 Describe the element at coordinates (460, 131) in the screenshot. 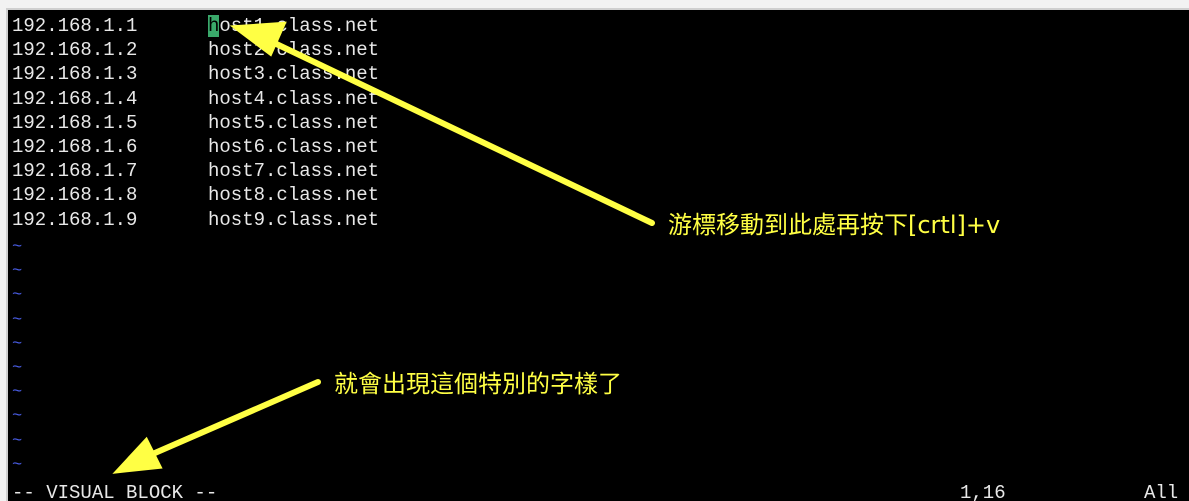

I see `arrow-to-cursor-icon` at that location.